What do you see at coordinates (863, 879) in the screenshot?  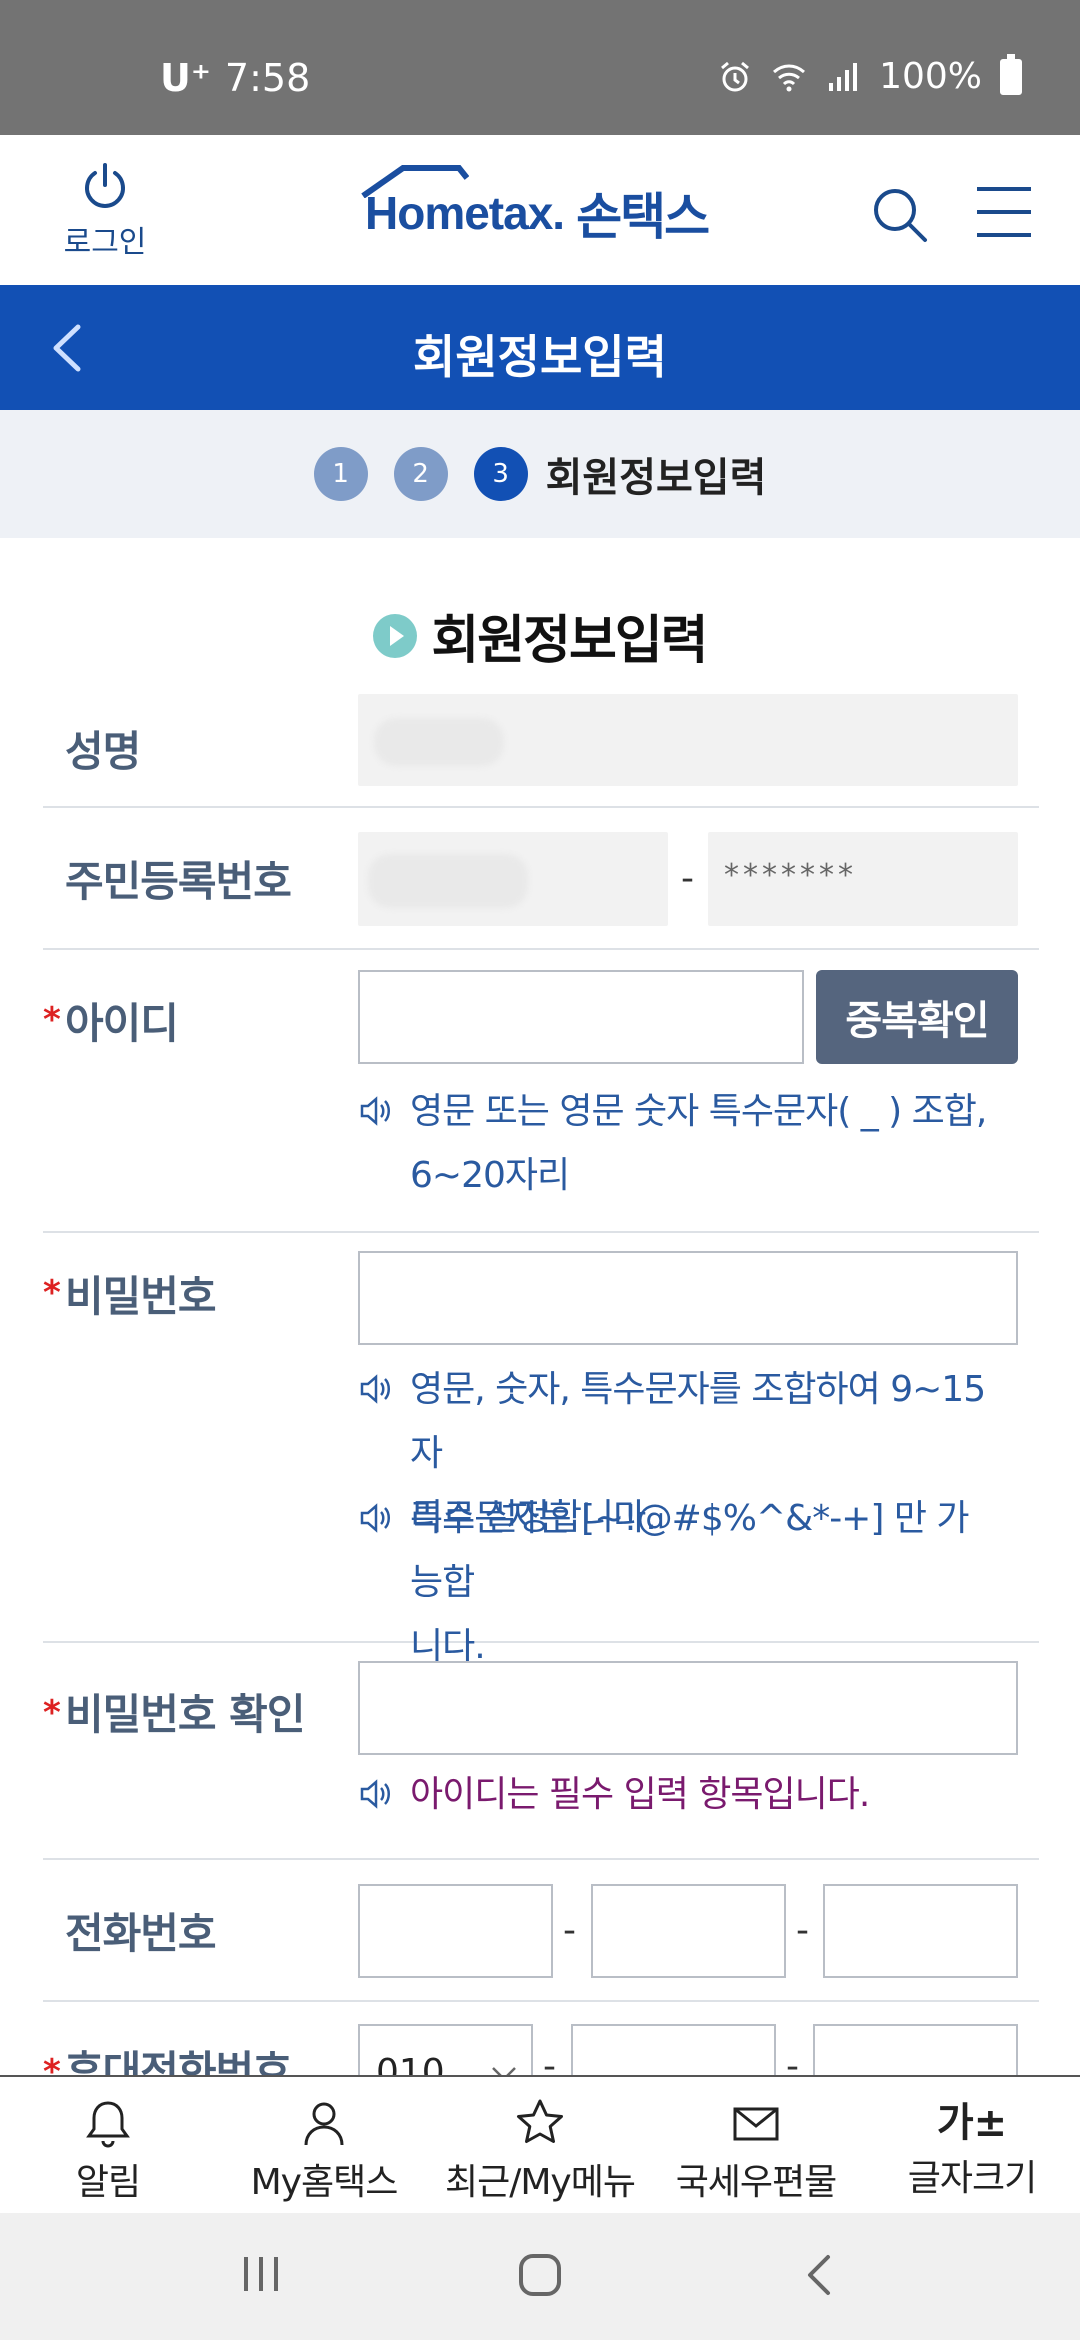 I see `rrn-back-field: *******` at bounding box center [863, 879].